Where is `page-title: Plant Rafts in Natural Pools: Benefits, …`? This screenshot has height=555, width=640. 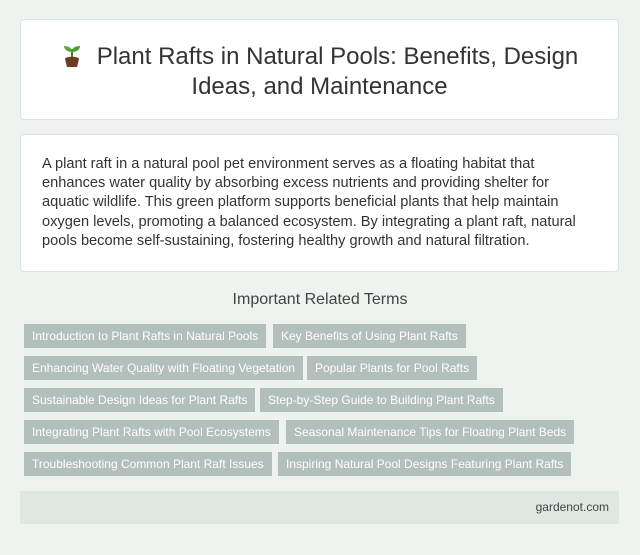 page-title: Plant Rafts in Natural Pools: Benefits, … is located at coordinates (319, 72).